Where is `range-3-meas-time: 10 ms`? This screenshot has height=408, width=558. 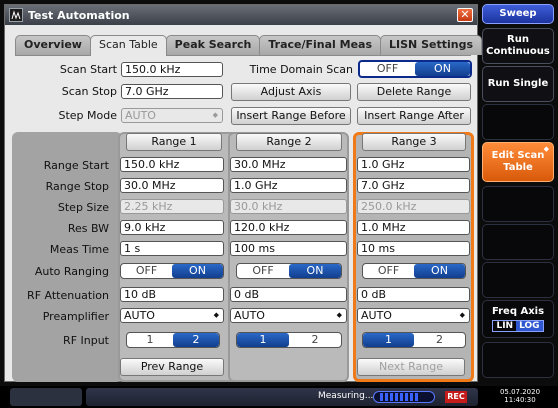 range-3-meas-time: 10 ms is located at coordinates (413, 248).